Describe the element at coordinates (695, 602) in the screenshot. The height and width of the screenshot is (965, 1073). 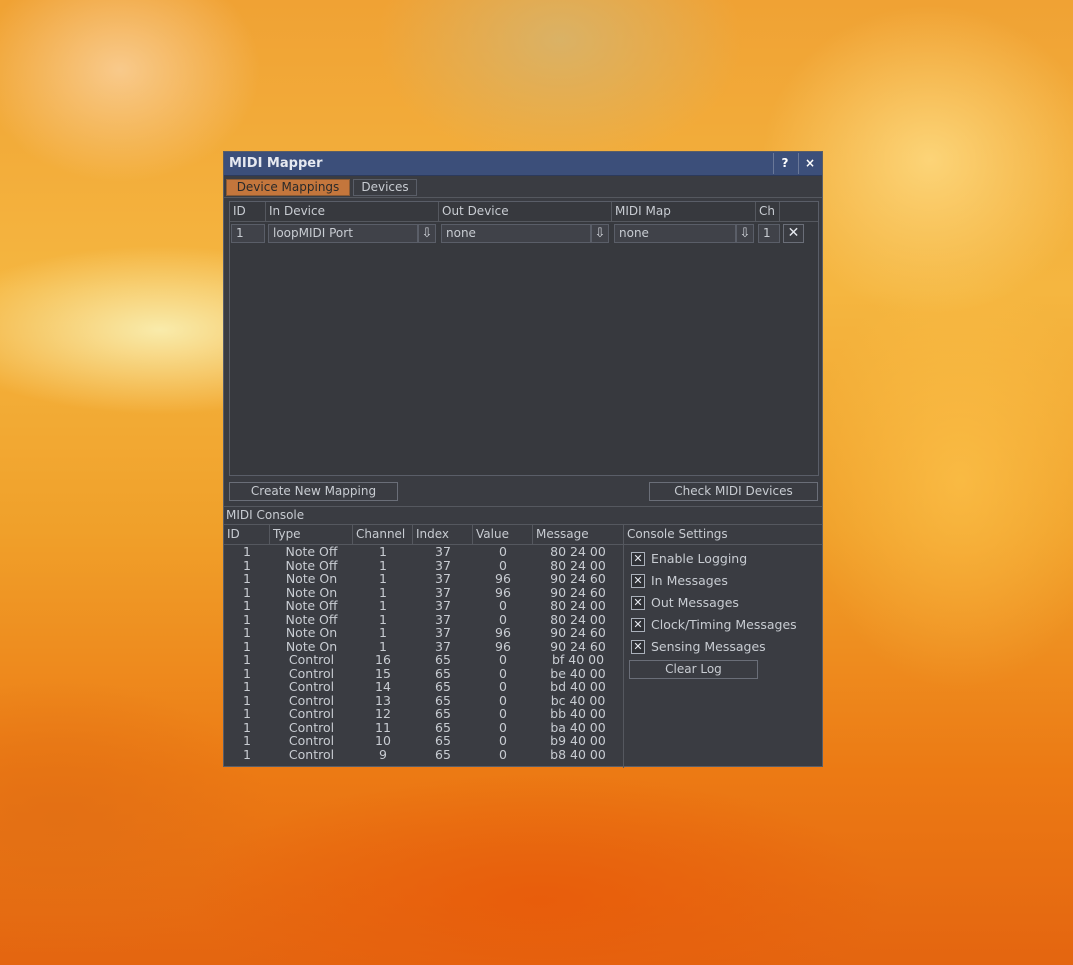
I see `out-messages-label: Out Messages` at that location.